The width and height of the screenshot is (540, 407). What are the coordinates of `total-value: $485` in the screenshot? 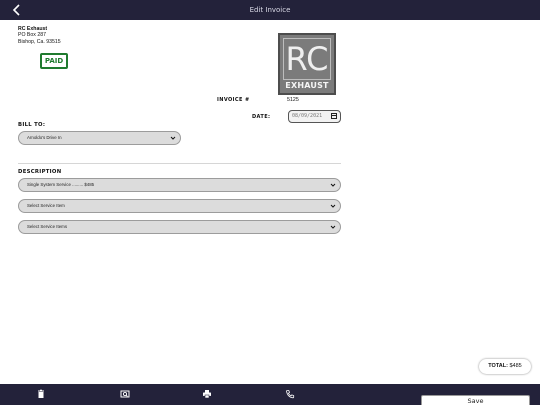 It's located at (515, 366).